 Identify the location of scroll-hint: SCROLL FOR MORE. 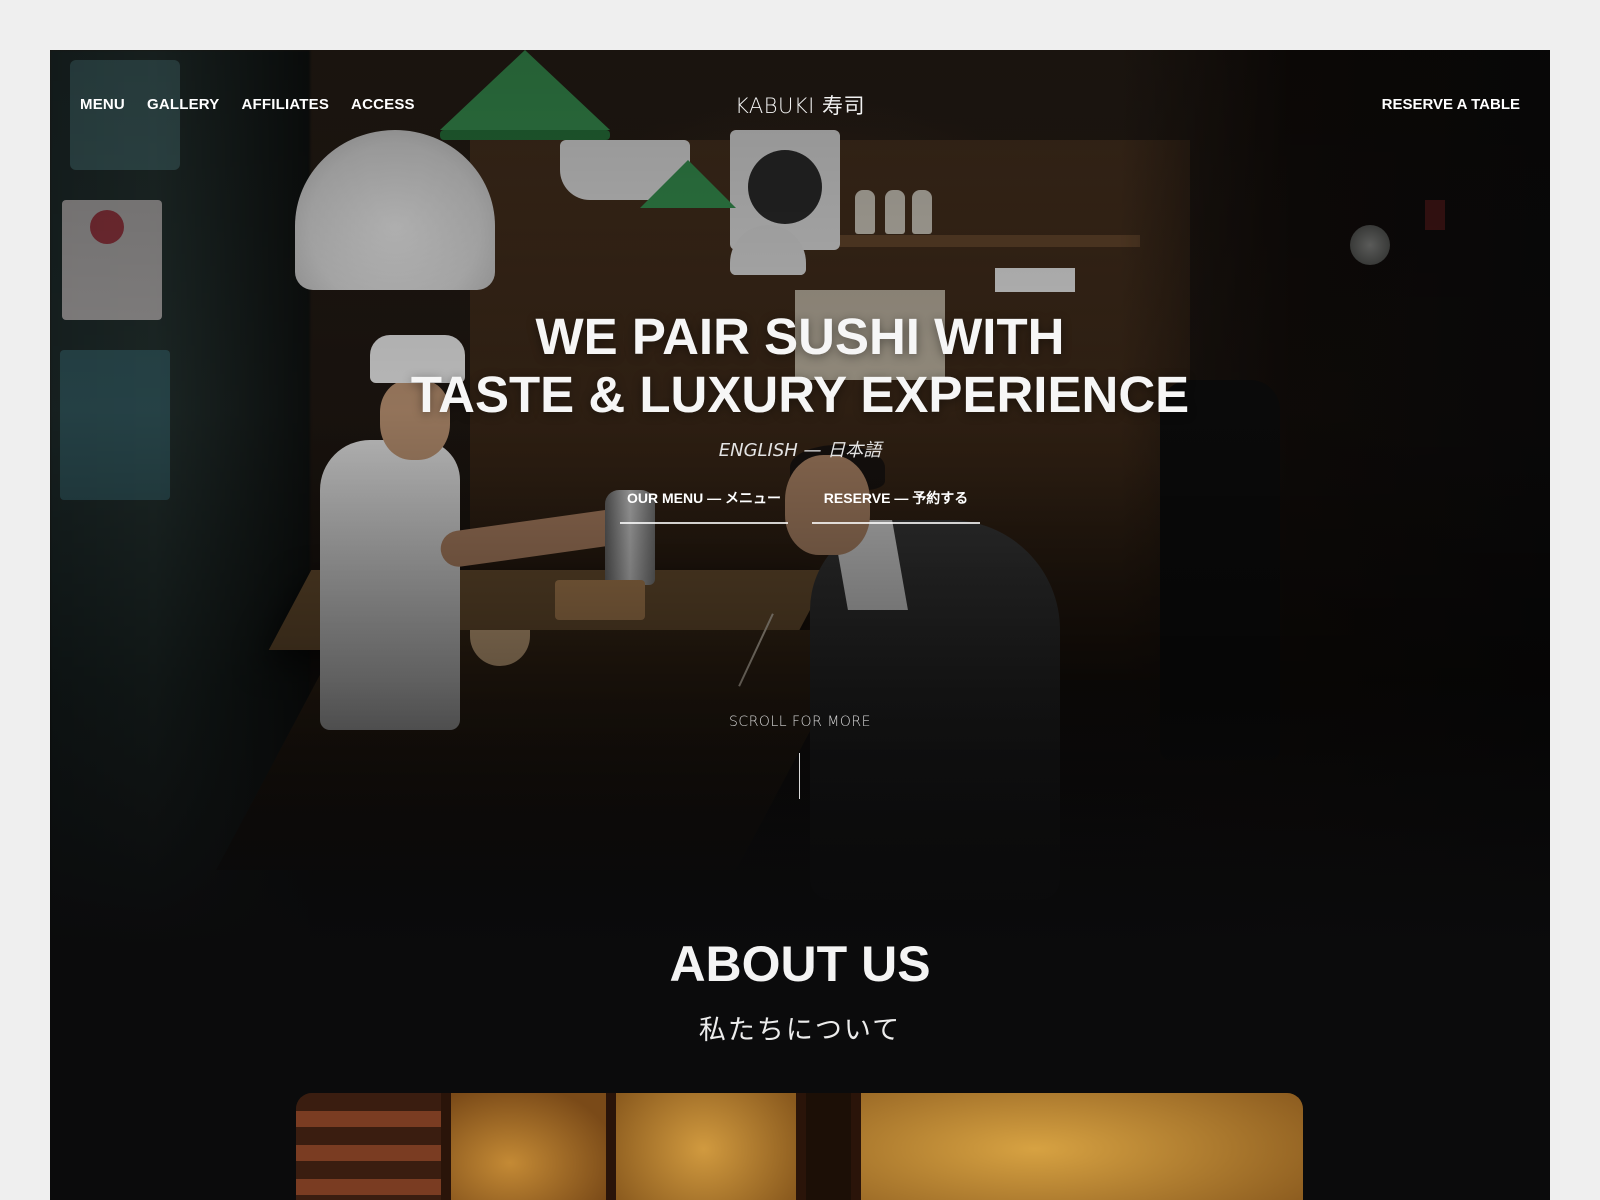
(800, 722).